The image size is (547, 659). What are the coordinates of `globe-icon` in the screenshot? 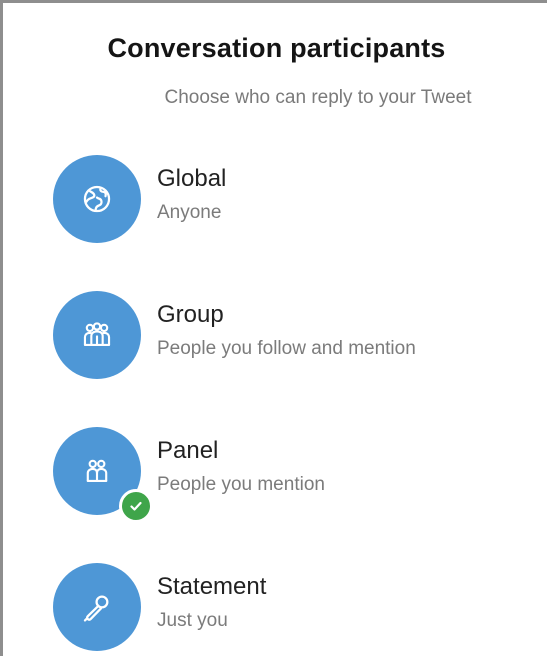 It's located at (97, 199).